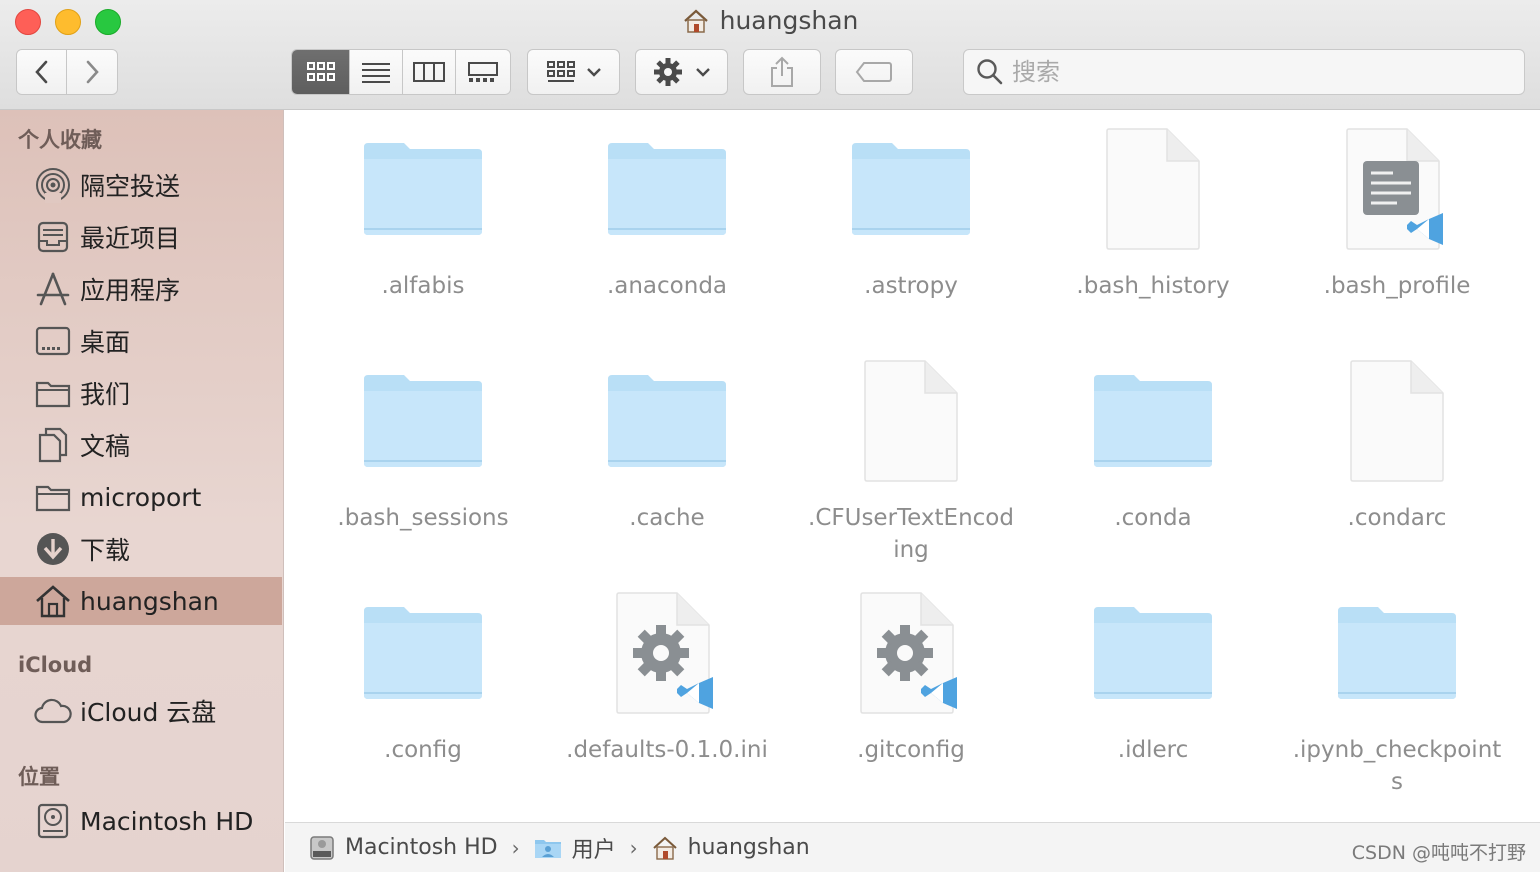  What do you see at coordinates (53, 711) in the screenshot?
I see `cloud-icon` at bounding box center [53, 711].